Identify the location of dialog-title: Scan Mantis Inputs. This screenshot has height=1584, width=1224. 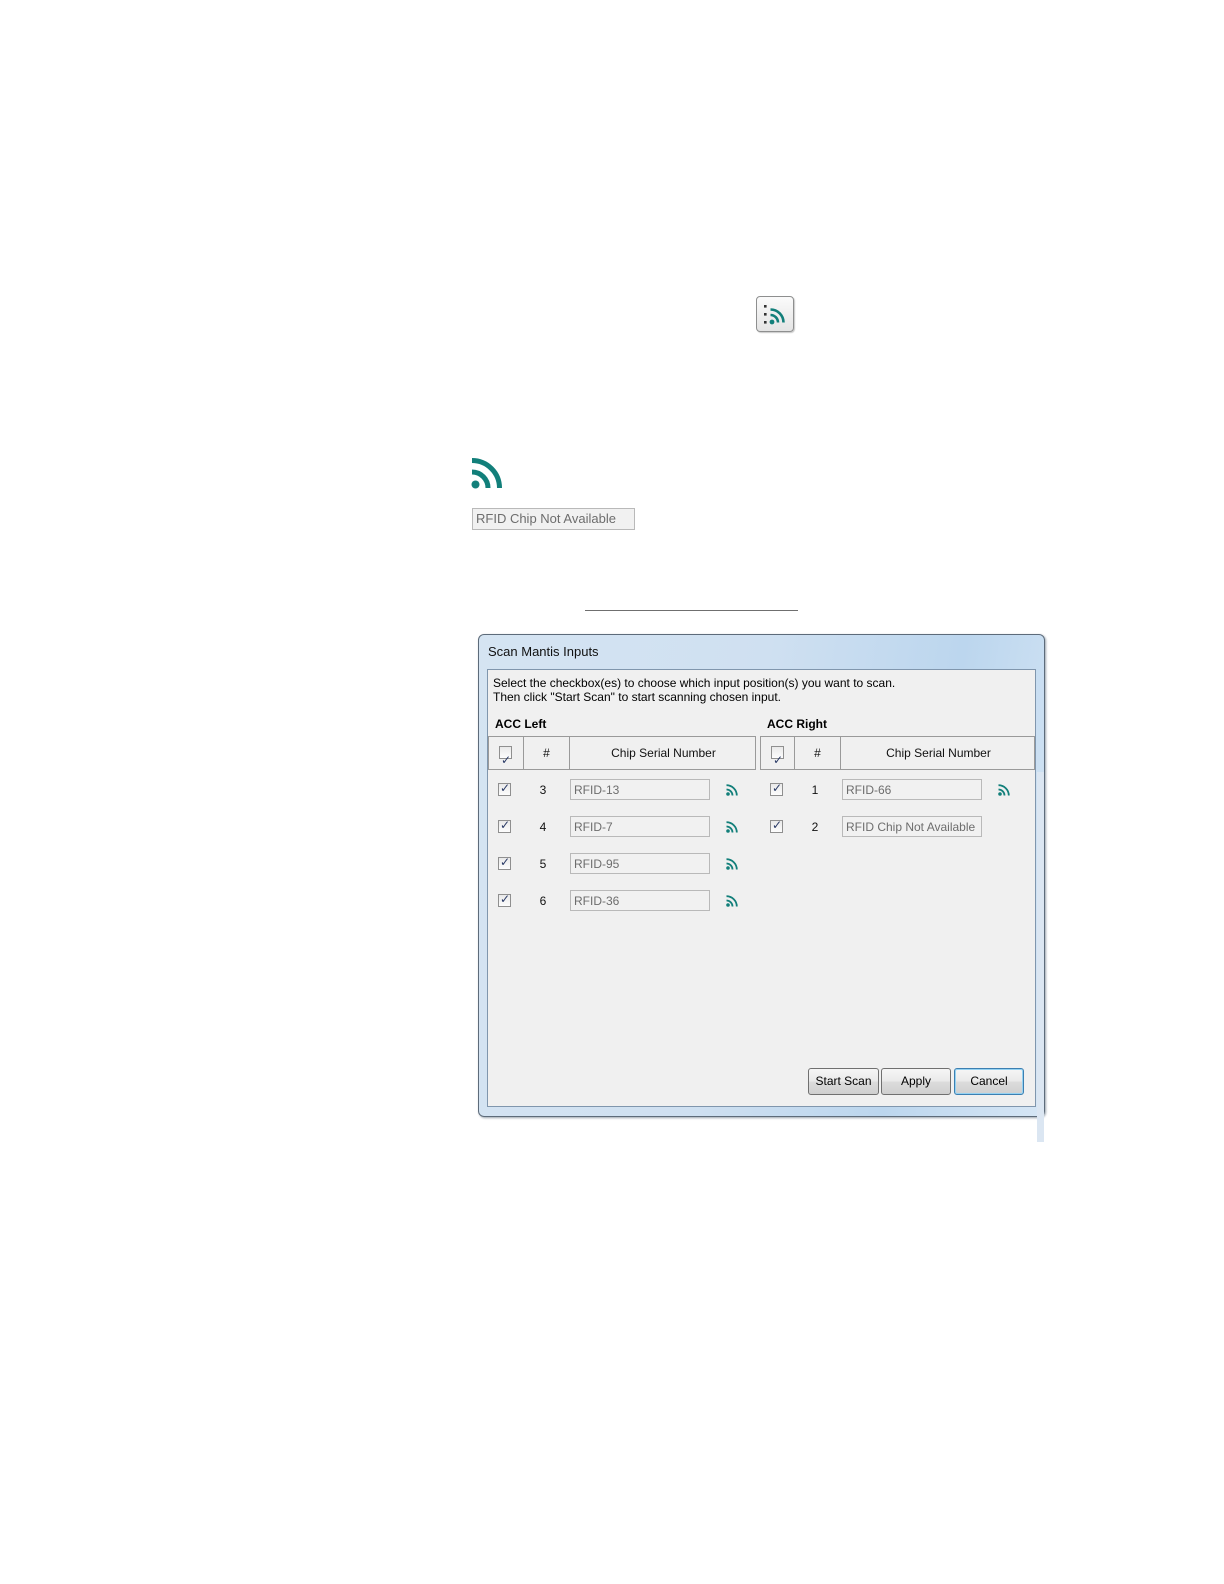
(543, 651).